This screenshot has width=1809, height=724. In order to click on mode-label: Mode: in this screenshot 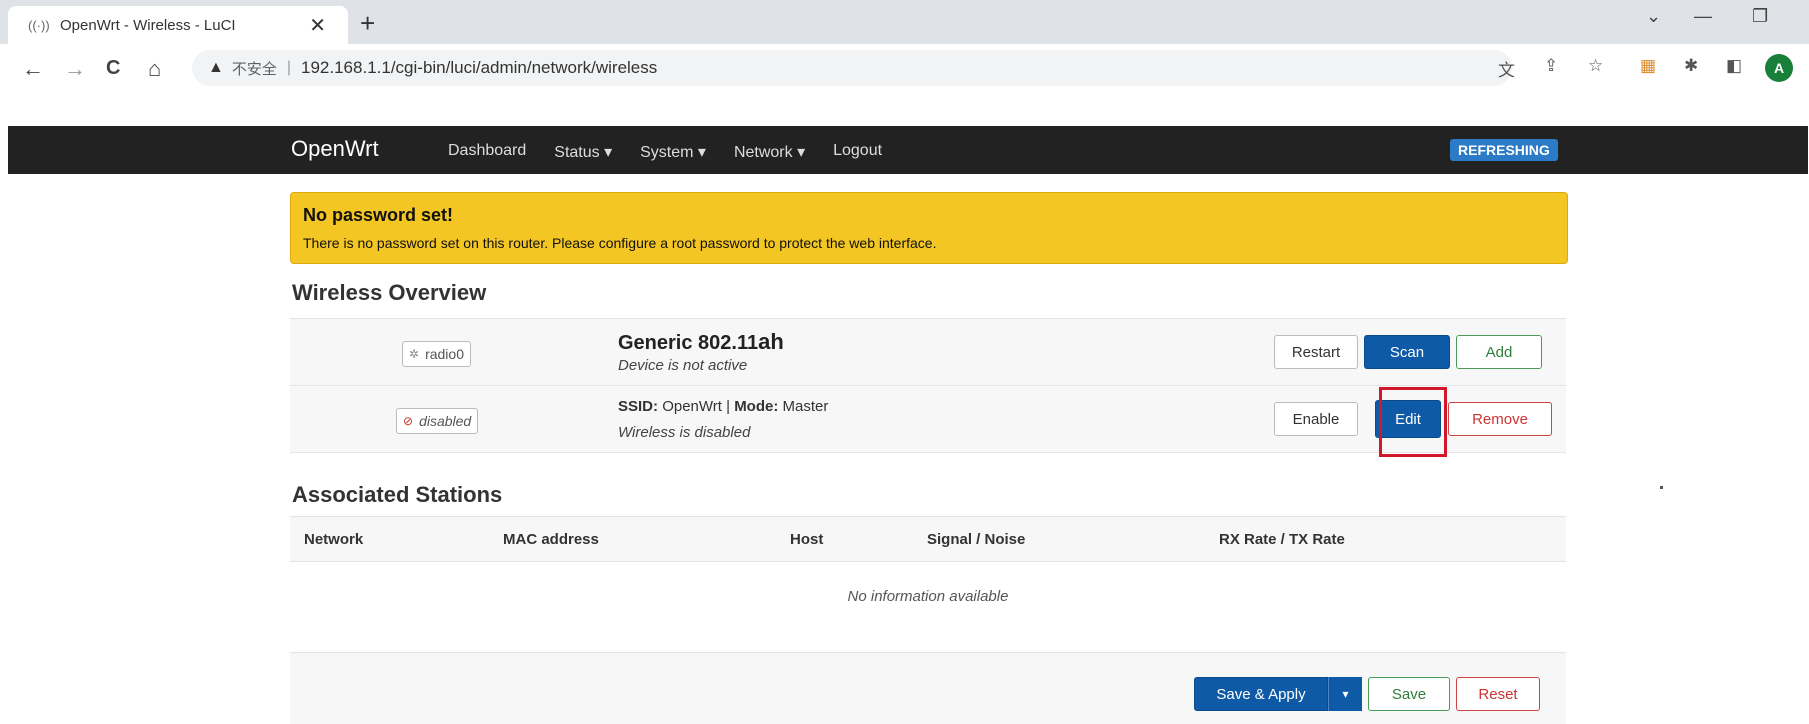, I will do `click(756, 406)`.